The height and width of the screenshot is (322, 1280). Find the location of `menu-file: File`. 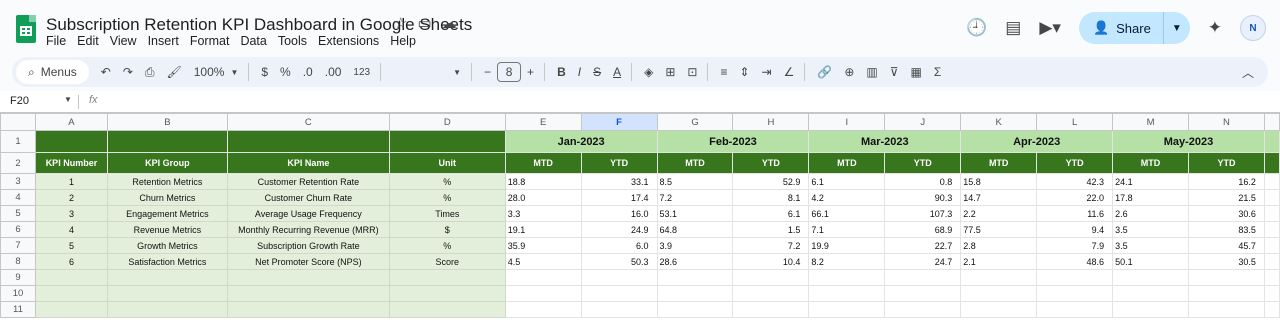

menu-file: File is located at coordinates (59, 41).